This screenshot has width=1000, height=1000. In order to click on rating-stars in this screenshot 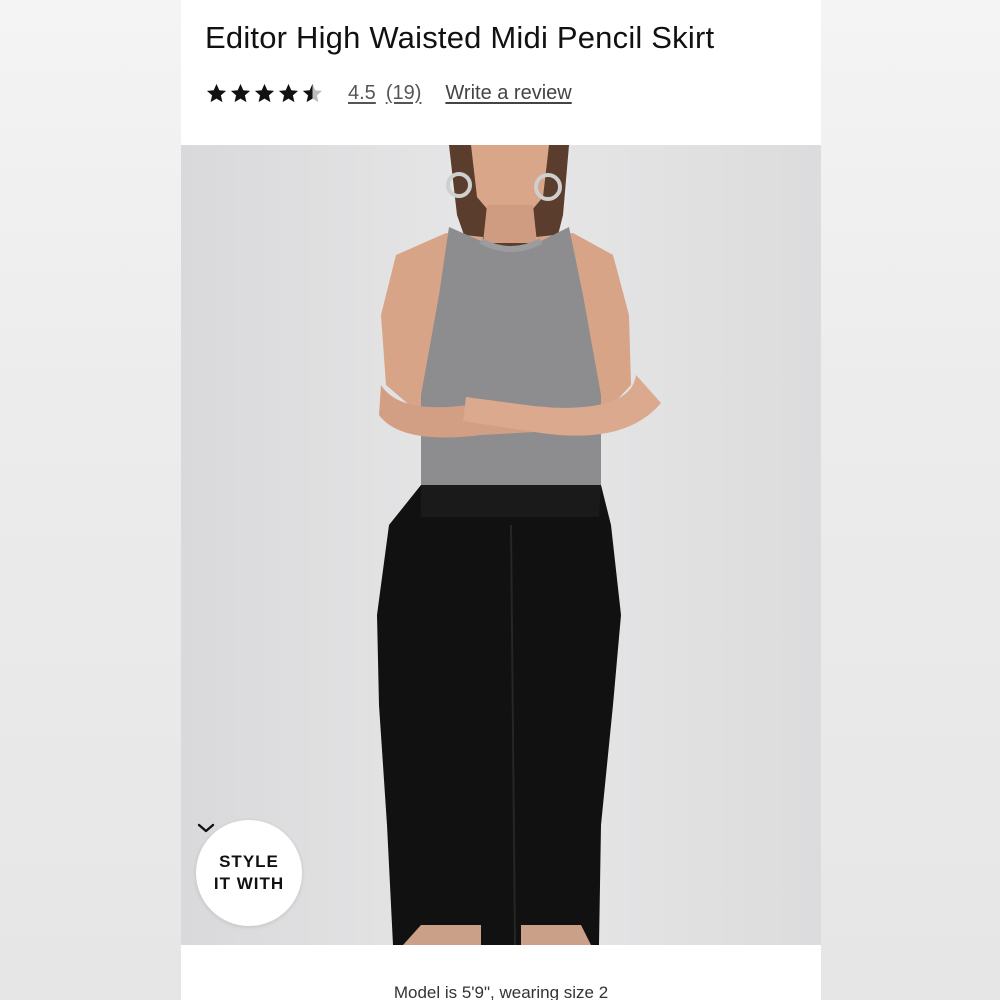, I will do `click(264, 93)`.